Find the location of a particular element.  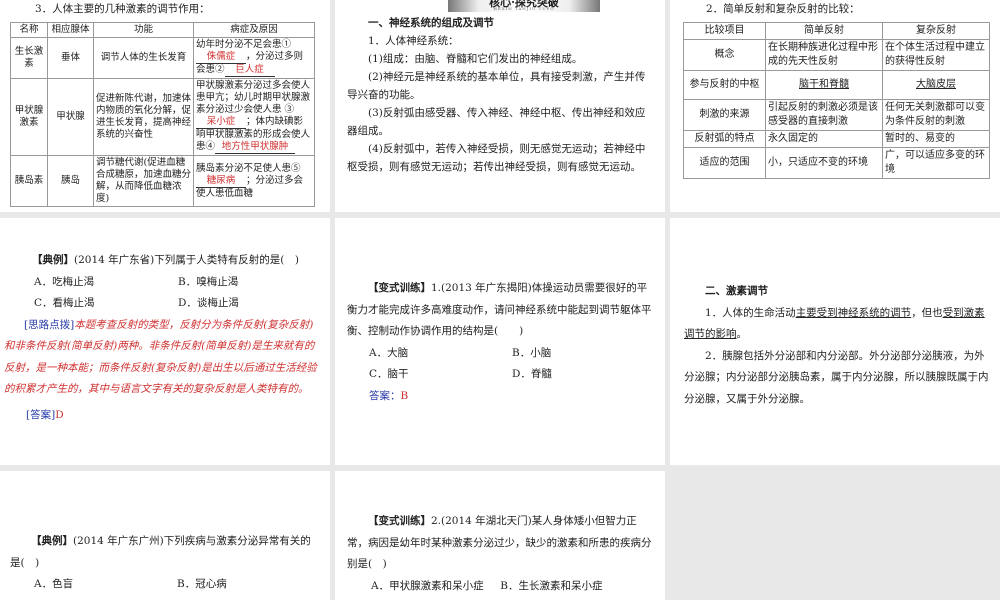

option-d: D．脊髓 is located at coordinates (532, 374).